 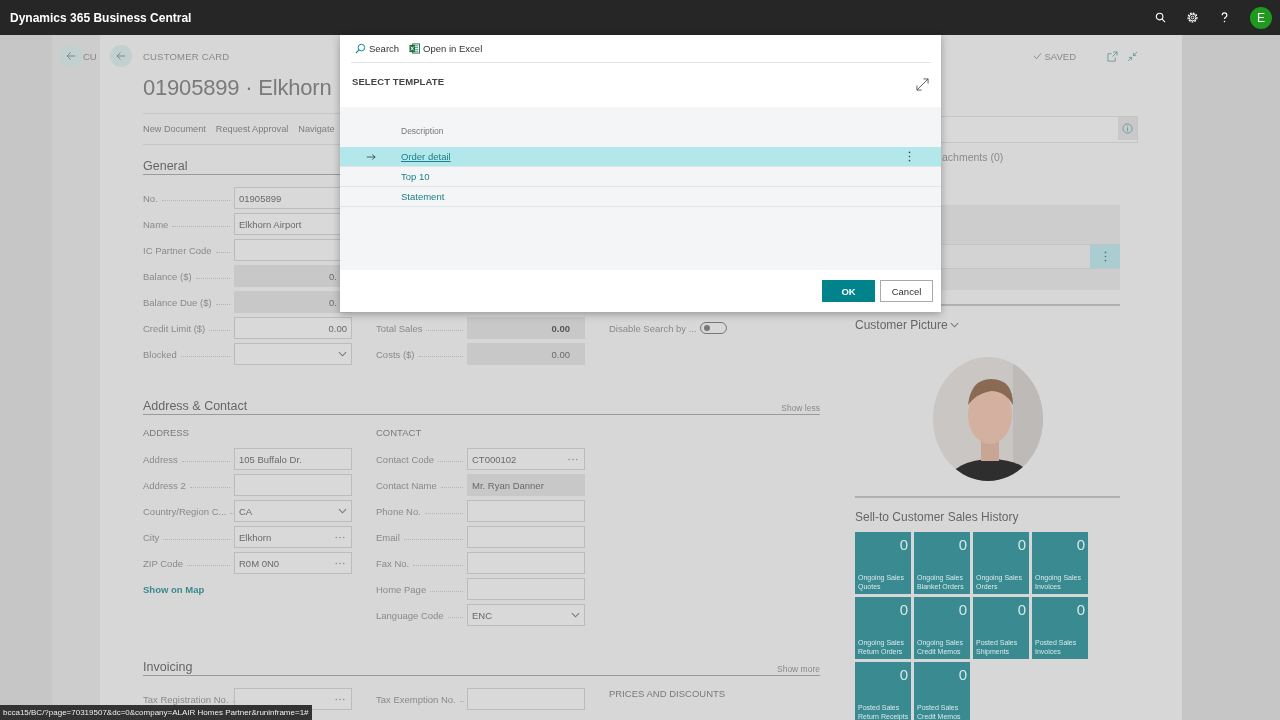 What do you see at coordinates (415, 48) in the screenshot?
I see `spreadsheet-icon` at bounding box center [415, 48].